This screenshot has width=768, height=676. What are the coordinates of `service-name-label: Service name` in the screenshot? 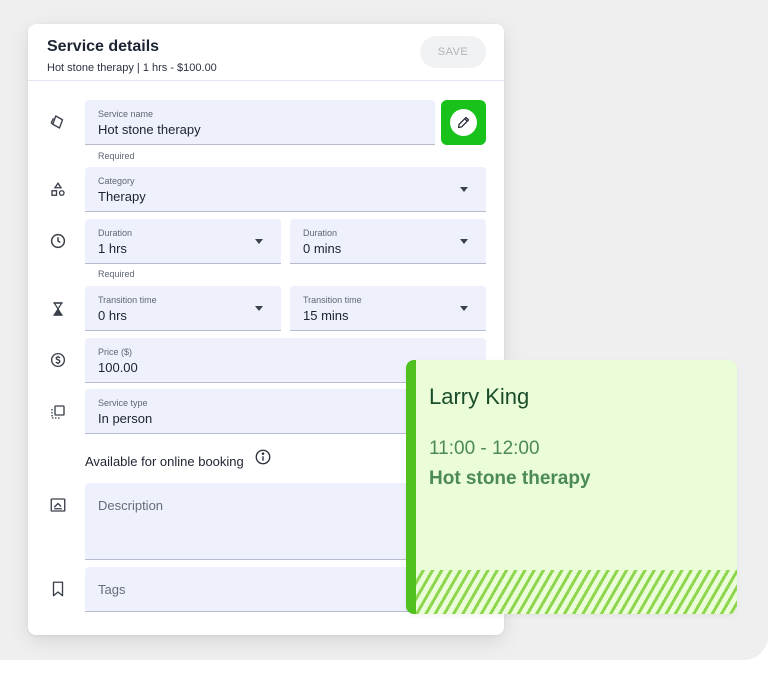 It's located at (126, 114).